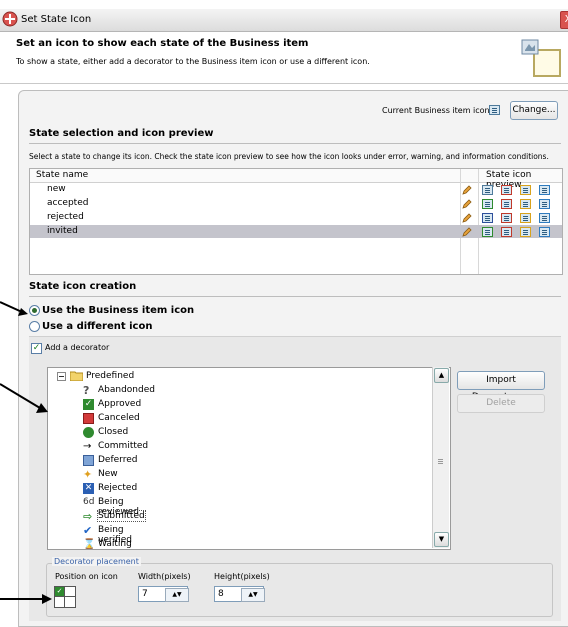 The height and width of the screenshot is (627, 568). I want to click on delete-button: Delete, so click(501, 403).